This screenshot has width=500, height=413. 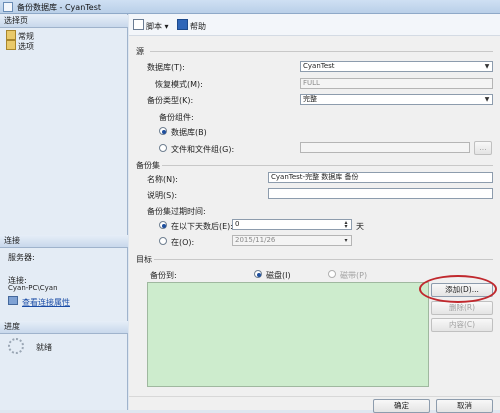 I want to click on description-input, so click(x=380, y=193).